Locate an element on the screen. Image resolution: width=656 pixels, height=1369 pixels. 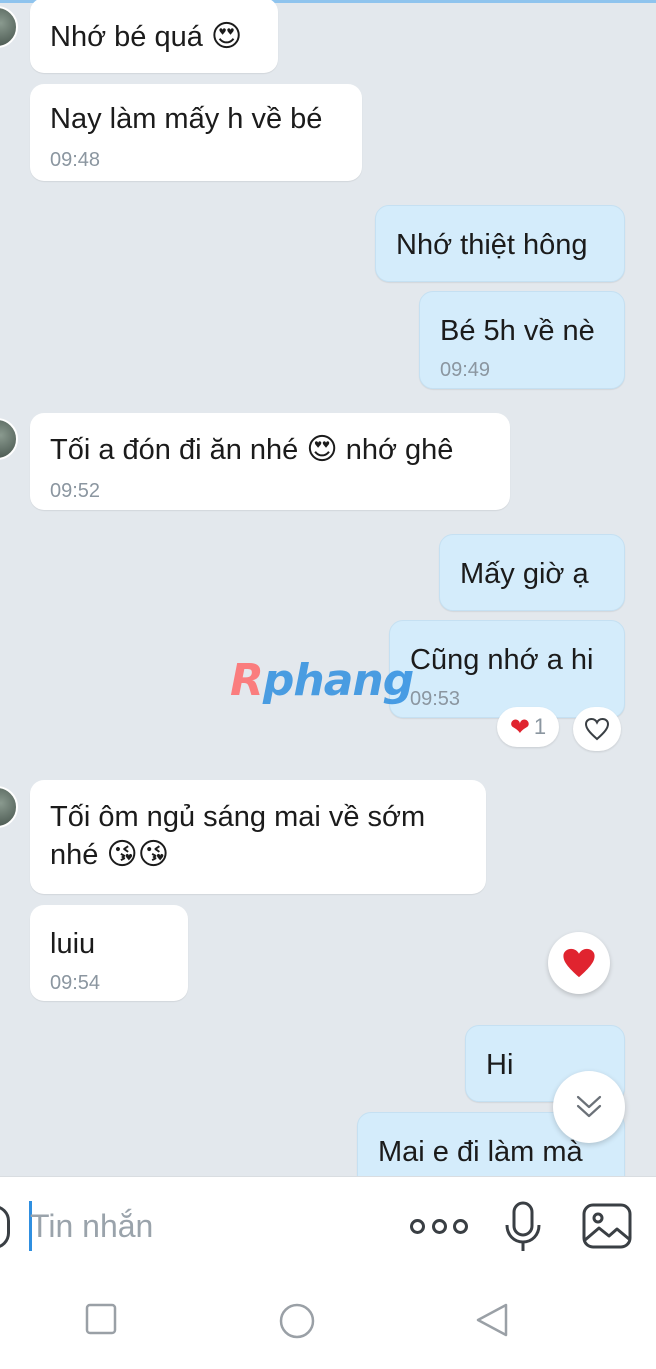
quick-heart-button is located at coordinates (579, 963).